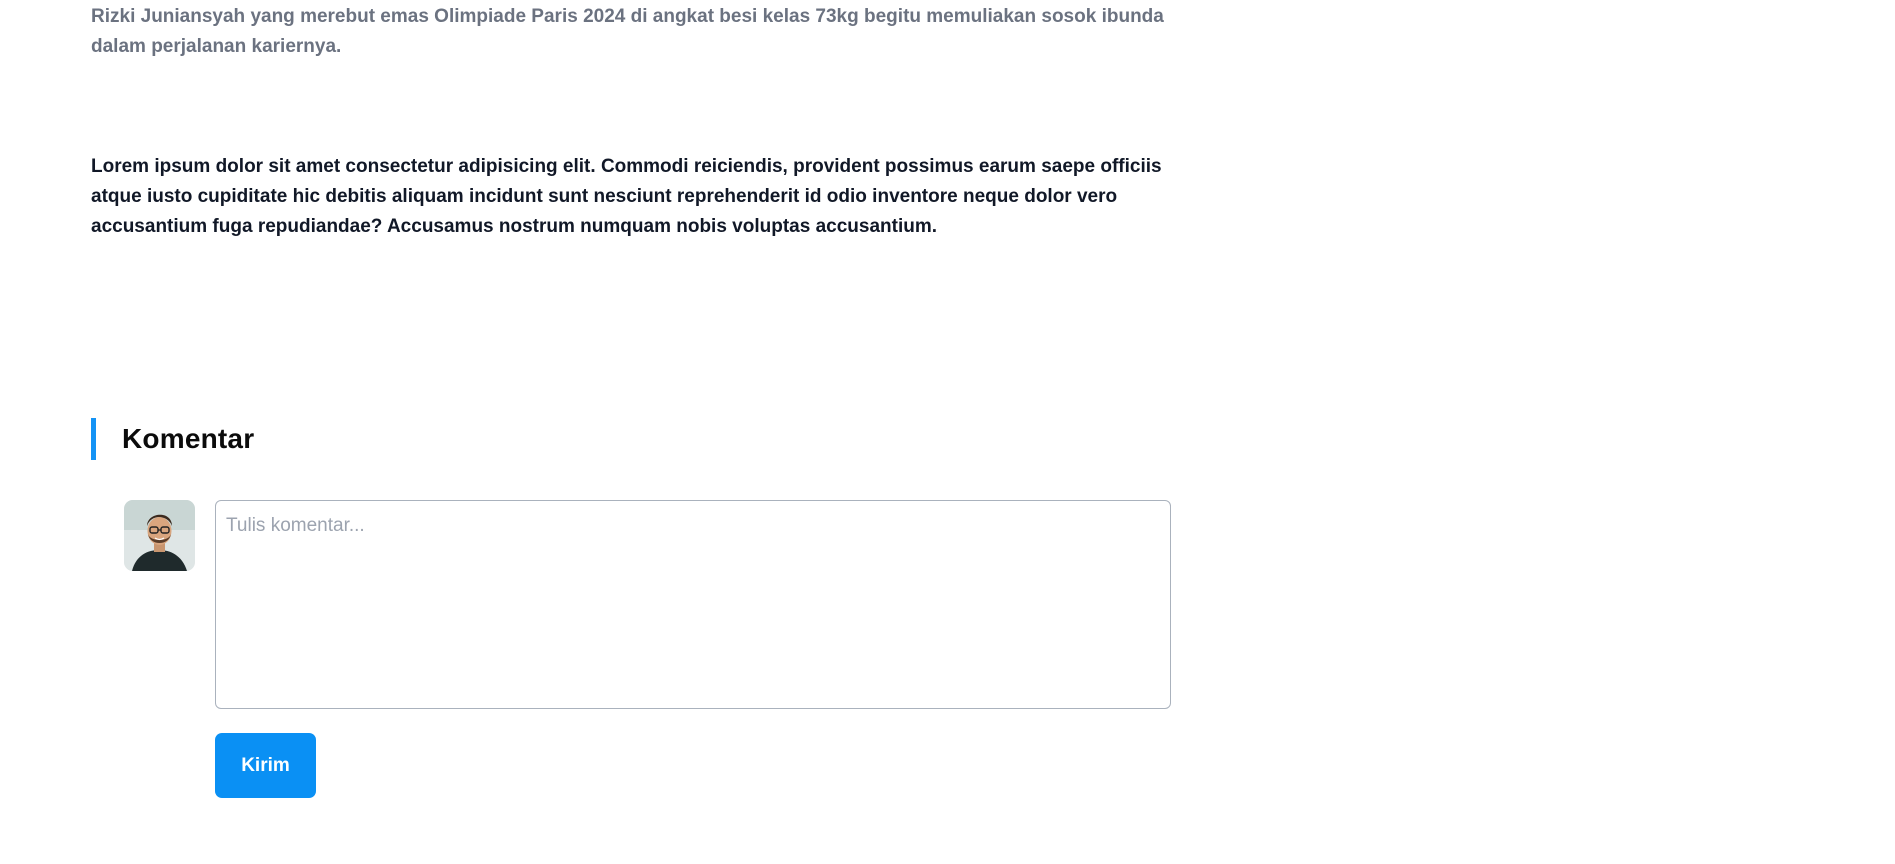  I want to click on user-avatar, so click(159, 535).